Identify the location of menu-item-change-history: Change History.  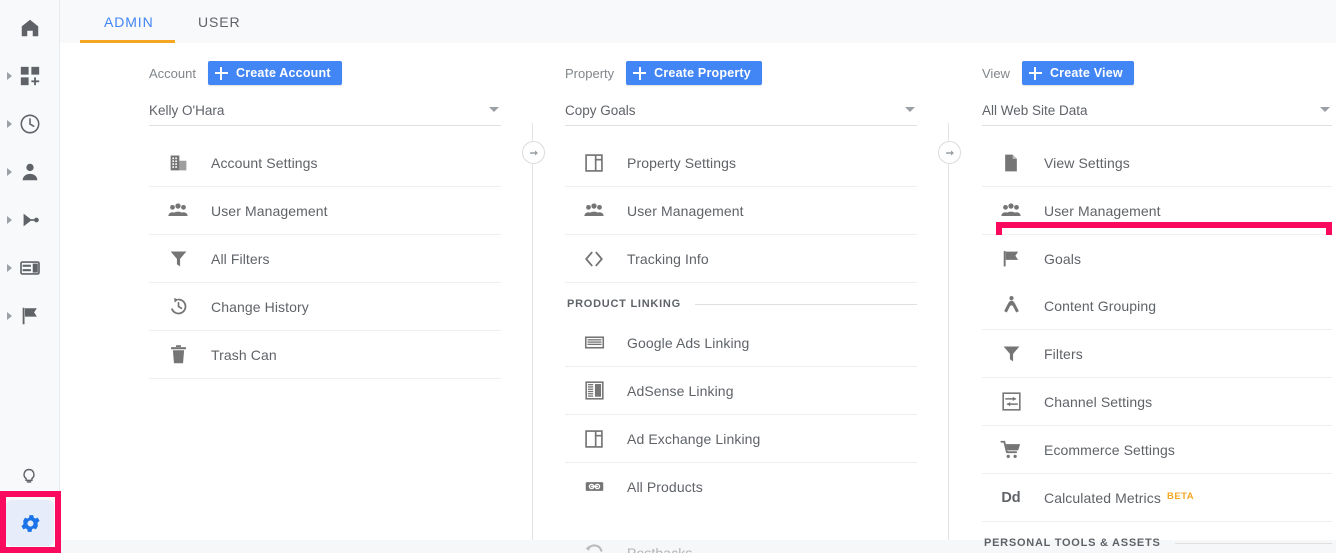
(325, 307).